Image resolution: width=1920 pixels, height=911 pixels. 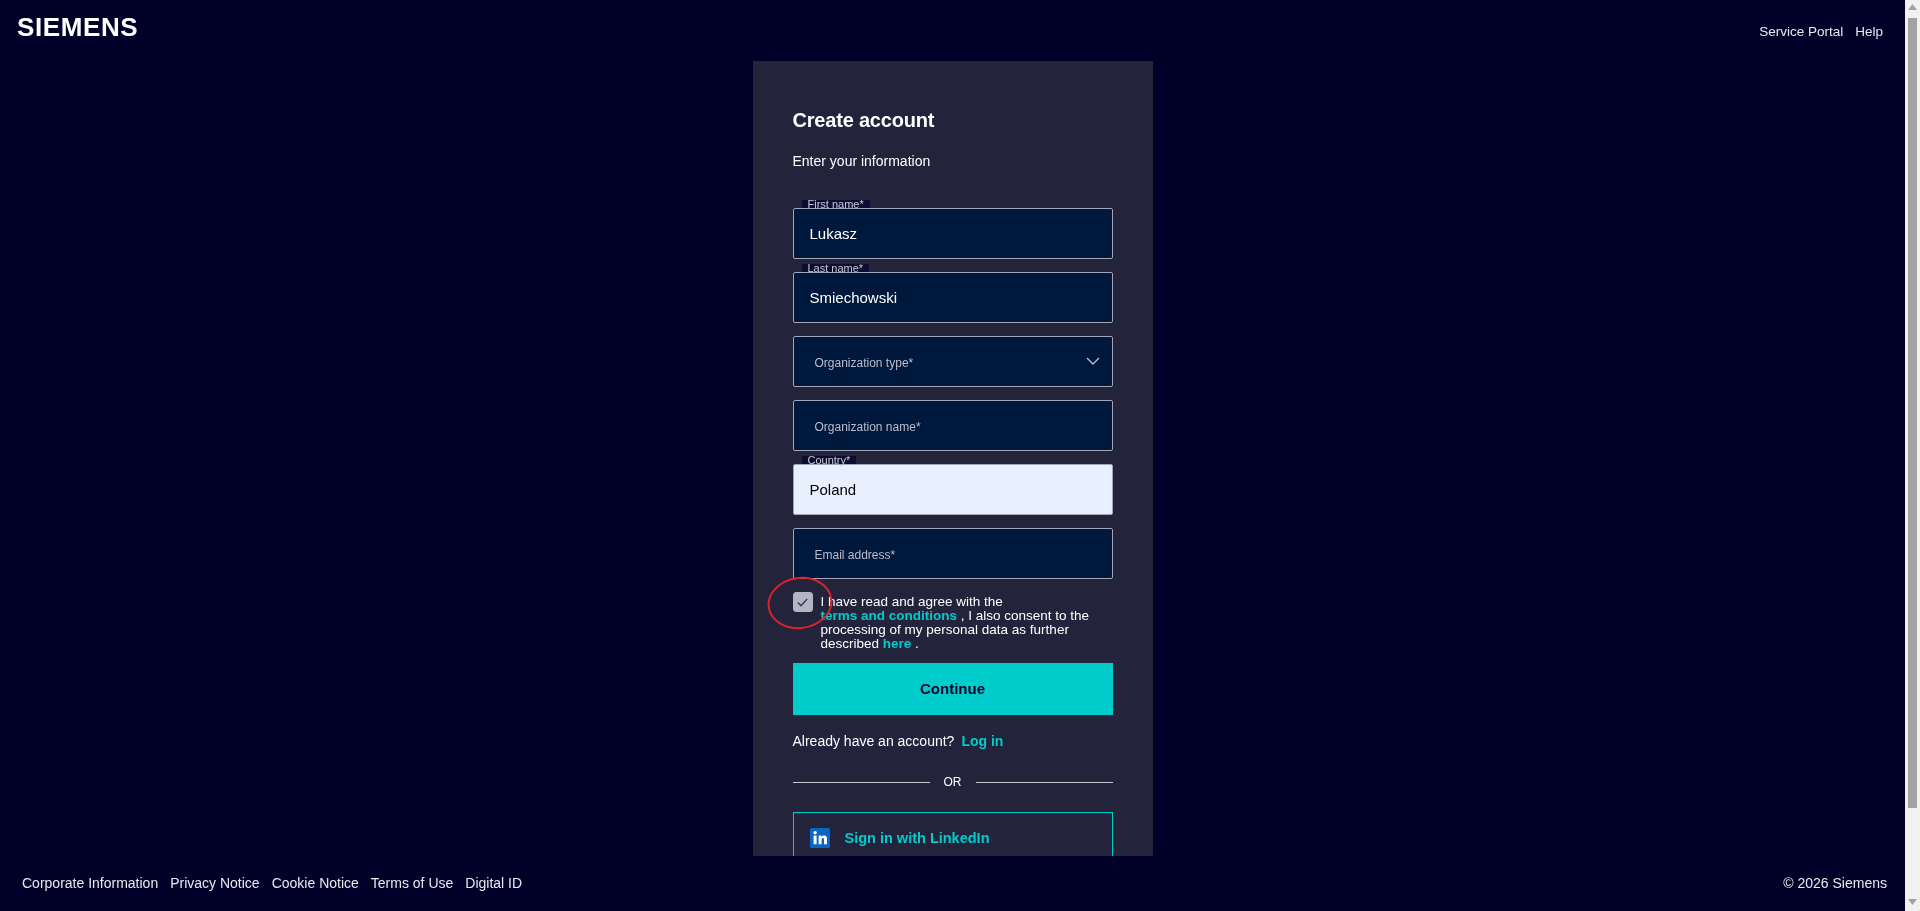 What do you see at coordinates (494, 883) in the screenshot?
I see `footer-link: Digital ID` at bounding box center [494, 883].